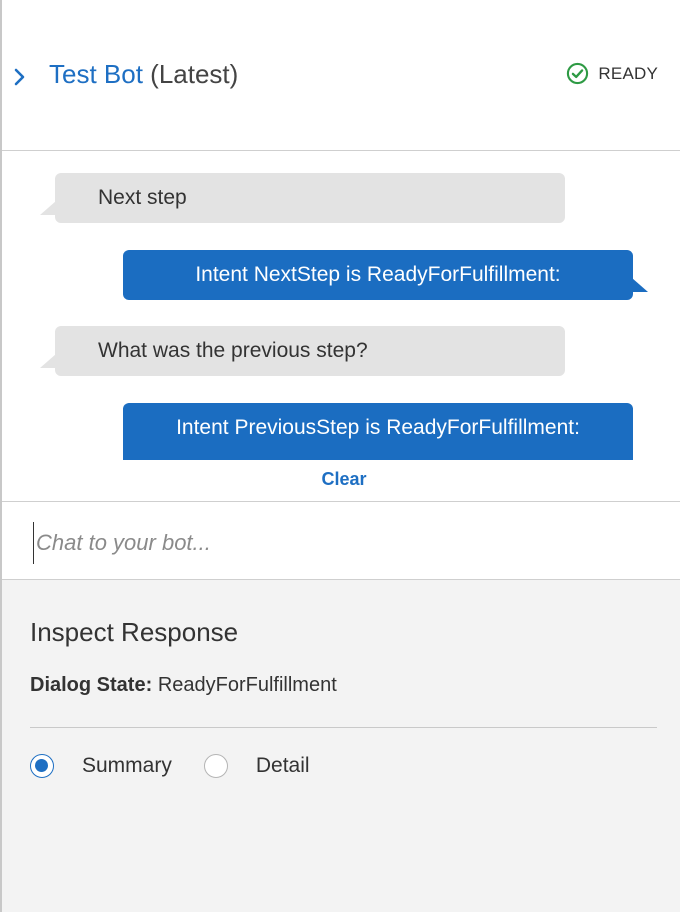 The image size is (680, 912). I want to click on view-mode-radio-group: Summary Detail, so click(186, 766).